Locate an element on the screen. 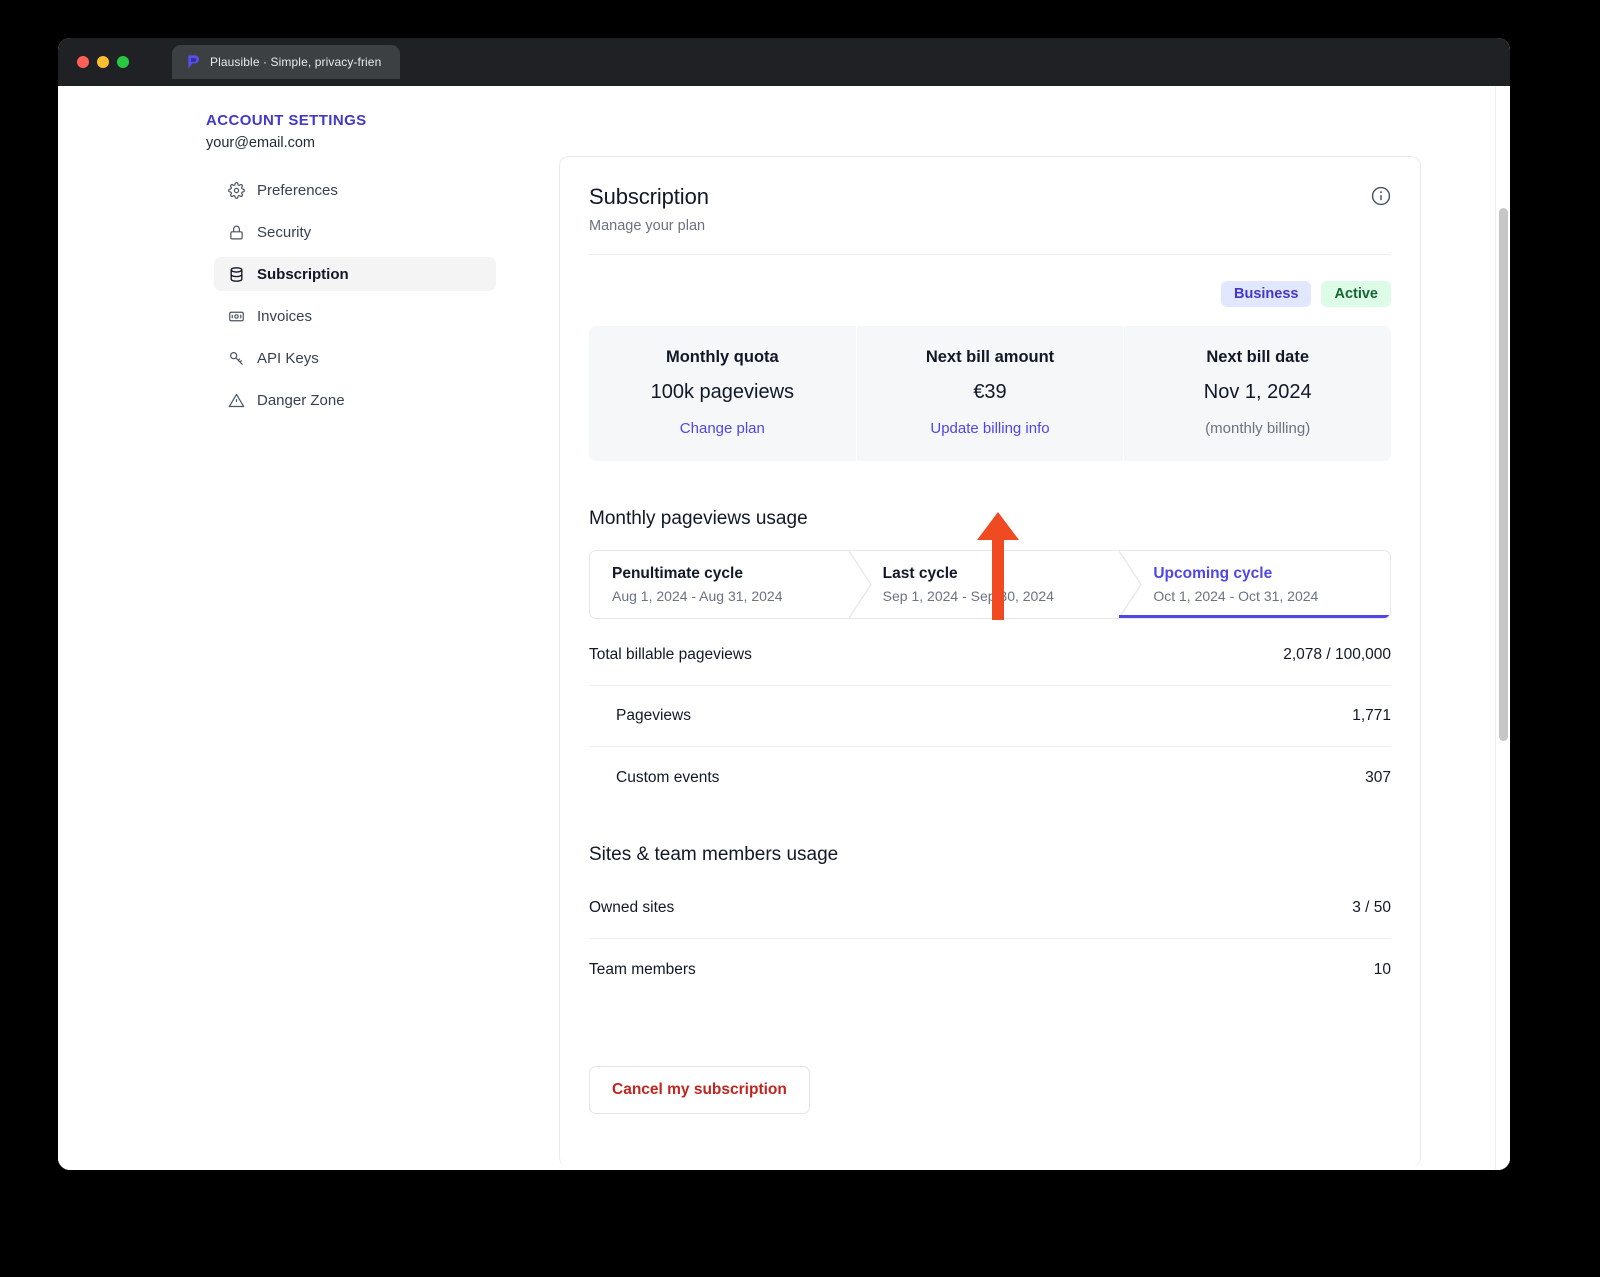 This screenshot has height=1277, width=1600. row-label: Team members is located at coordinates (642, 969).